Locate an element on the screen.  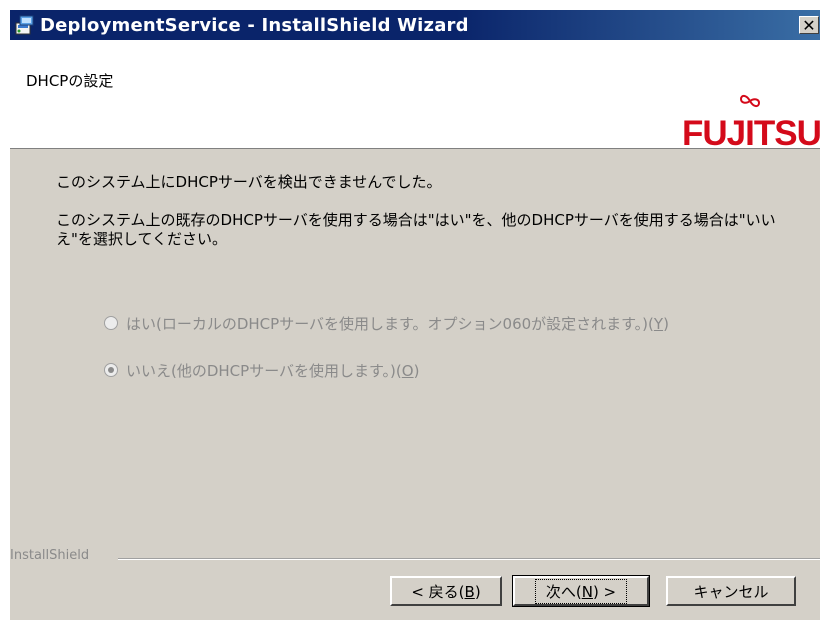
back-button: < 戻る(B) is located at coordinates (446, 591).